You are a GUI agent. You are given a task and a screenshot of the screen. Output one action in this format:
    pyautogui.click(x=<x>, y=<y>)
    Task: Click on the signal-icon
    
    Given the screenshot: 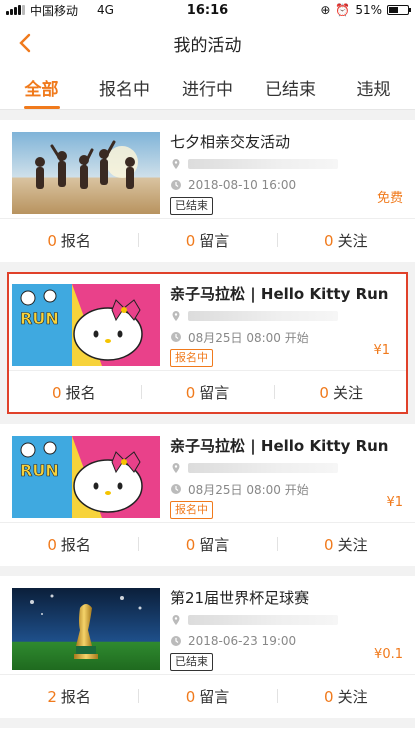 What is the action you would take?
    pyautogui.click(x=15, y=10)
    